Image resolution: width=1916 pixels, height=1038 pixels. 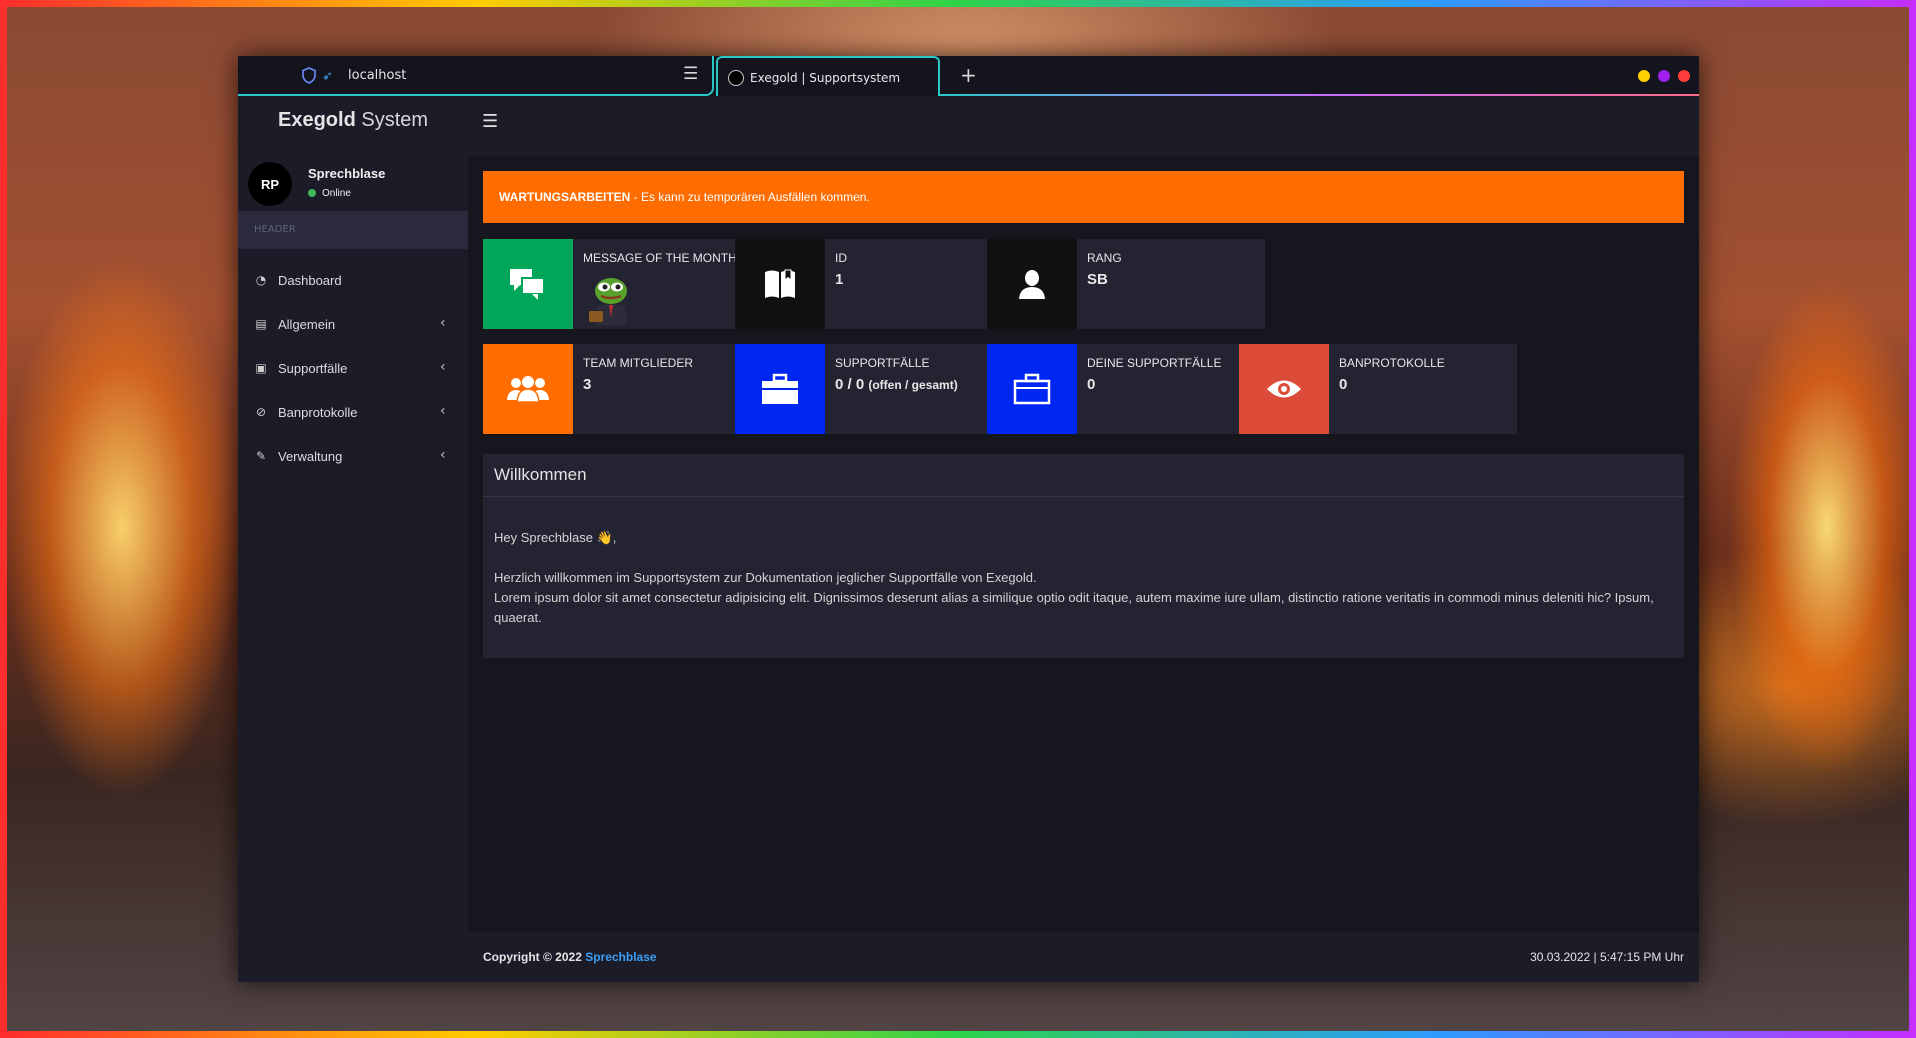 I want to click on book-icon: ▤, so click(x=261, y=324).